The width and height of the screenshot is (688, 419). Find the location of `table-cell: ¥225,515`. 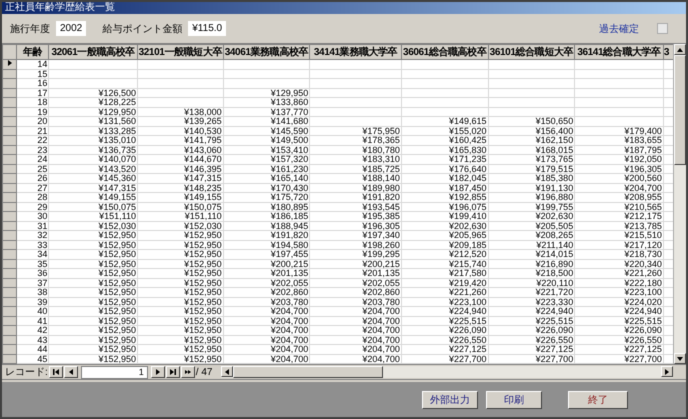

table-cell: ¥225,515 is located at coordinates (619, 321).